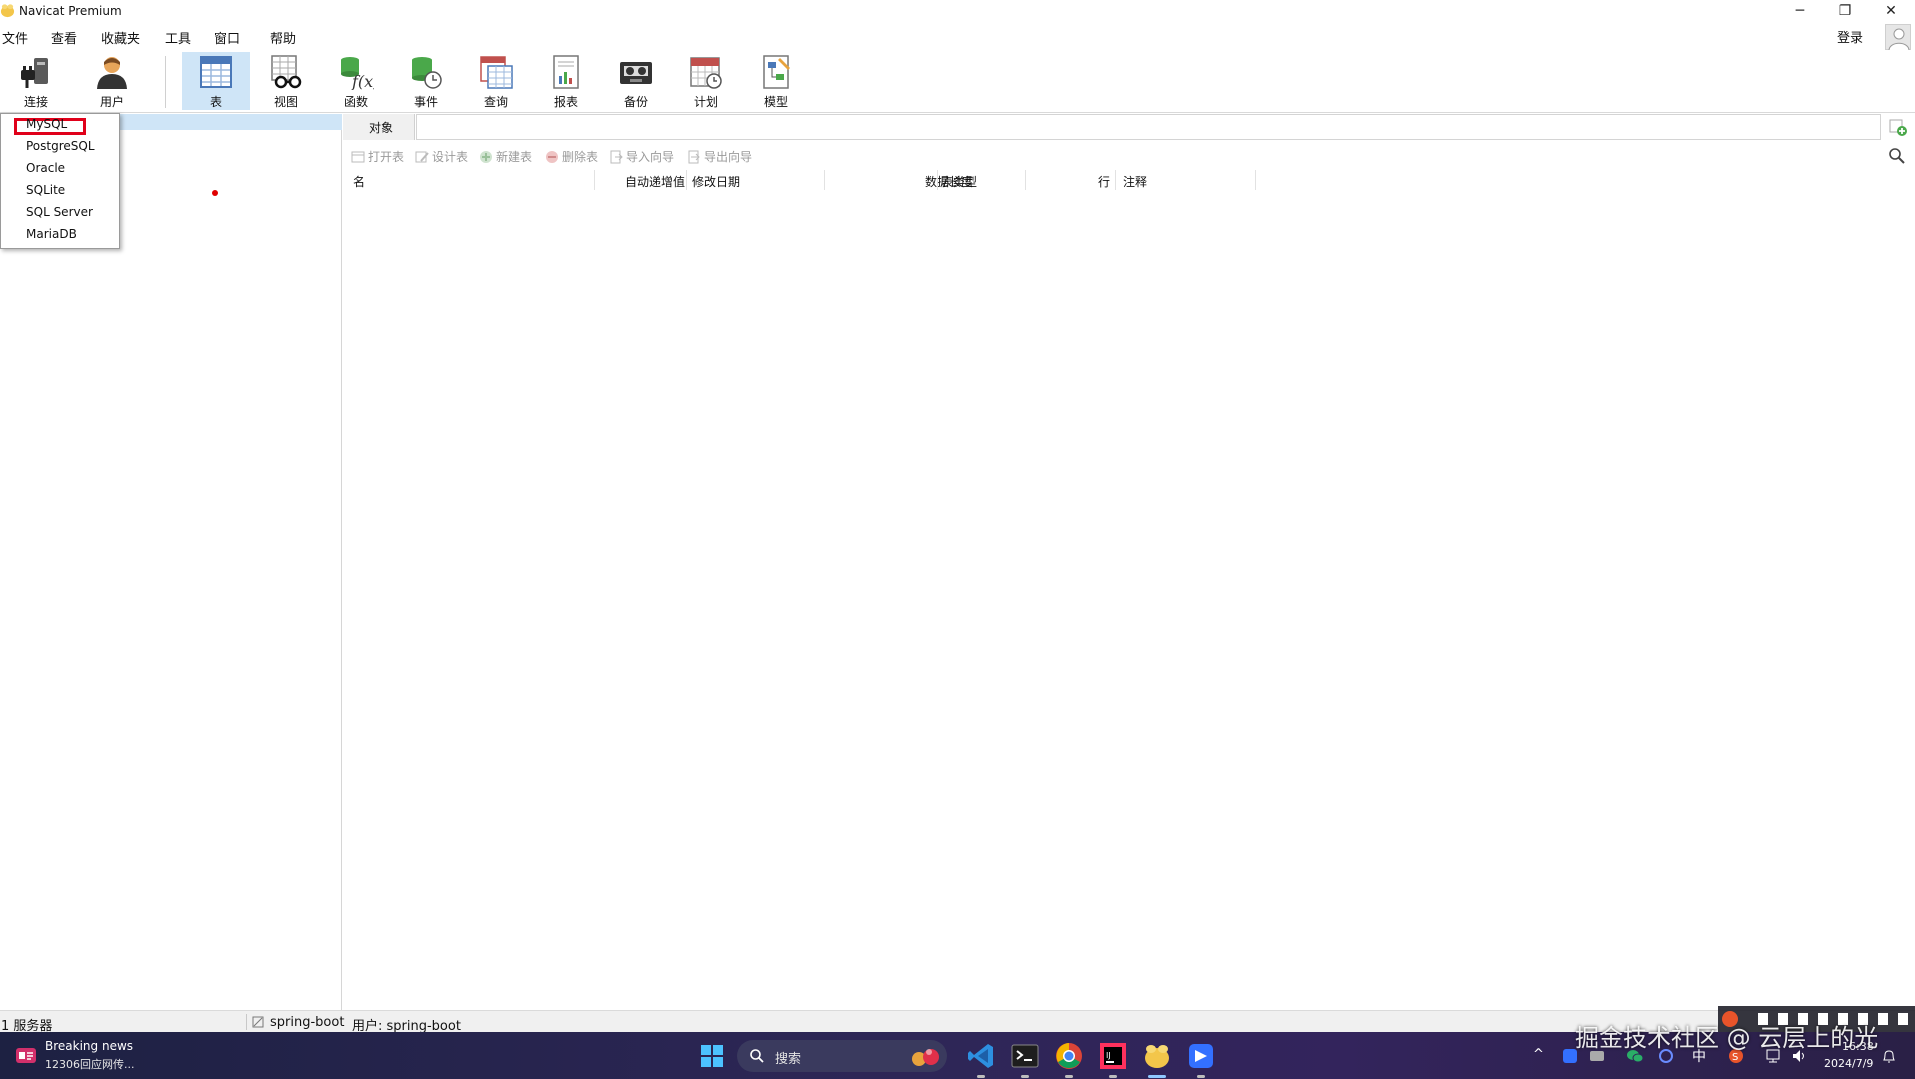 The image size is (1915, 1079). I want to click on menu-bar: 文件 查看 收藏夹 工具 窗口 帮助, so click(957, 37).